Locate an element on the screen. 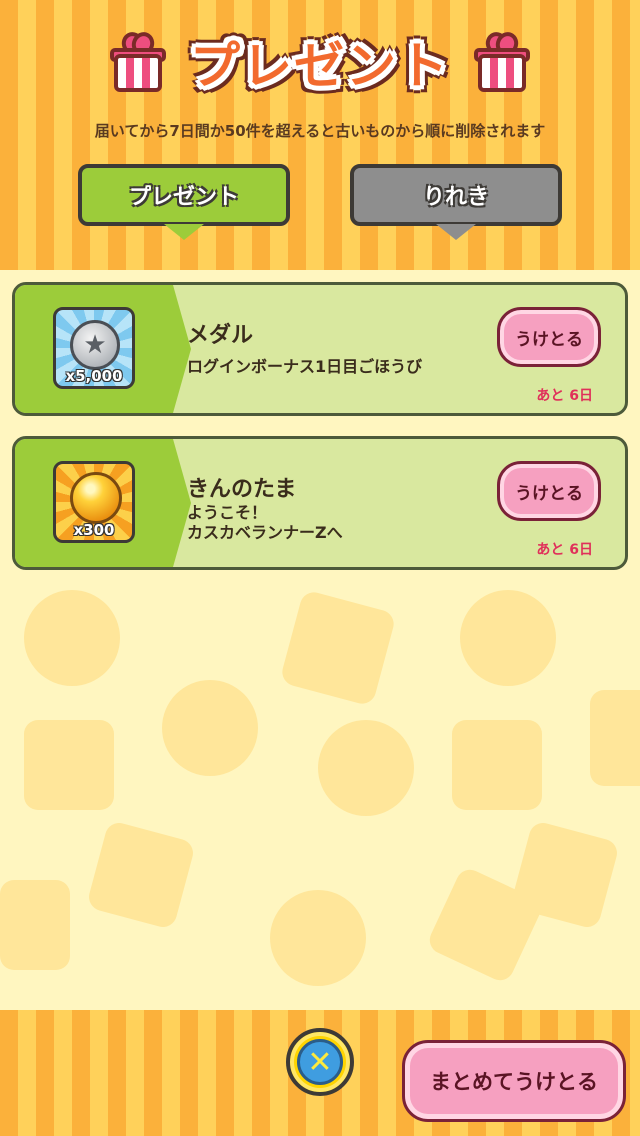 This screenshot has width=640, height=1136. page-title: プレゼント is located at coordinates (320, 66).